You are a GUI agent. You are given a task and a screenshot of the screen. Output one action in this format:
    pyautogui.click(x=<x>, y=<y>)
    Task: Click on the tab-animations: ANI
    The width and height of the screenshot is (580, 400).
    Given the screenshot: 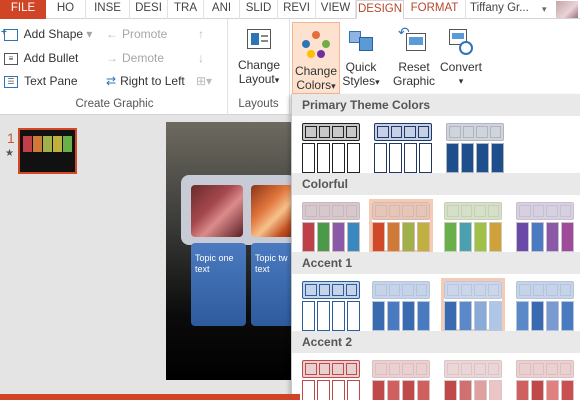 What is the action you would take?
    pyautogui.click(x=222, y=9)
    